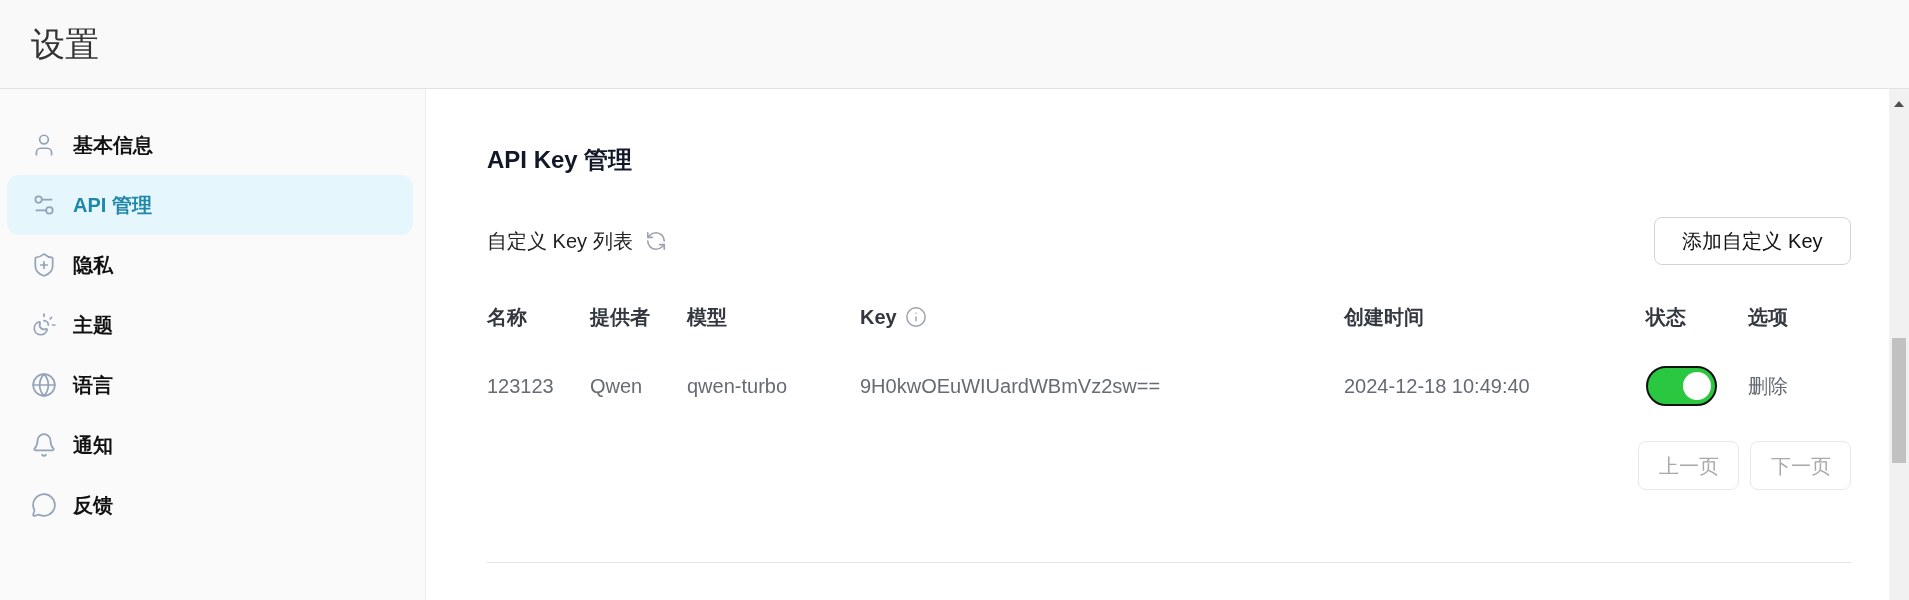 This screenshot has width=1909, height=600. What do you see at coordinates (210, 505) in the screenshot?
I see `sidebar-item: 反馈` at bounding box center [210, 505].